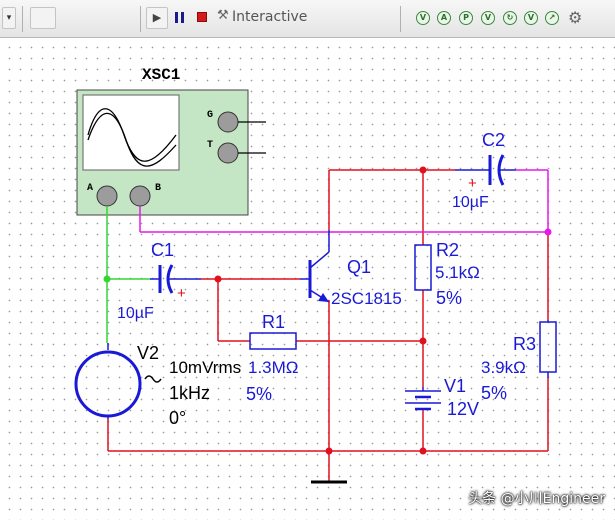 This screenshot has width=615, height=520. Describe the element at coordinates (158, 188) in the screenshot. I see `scope-channel-b-label: B` at that location.